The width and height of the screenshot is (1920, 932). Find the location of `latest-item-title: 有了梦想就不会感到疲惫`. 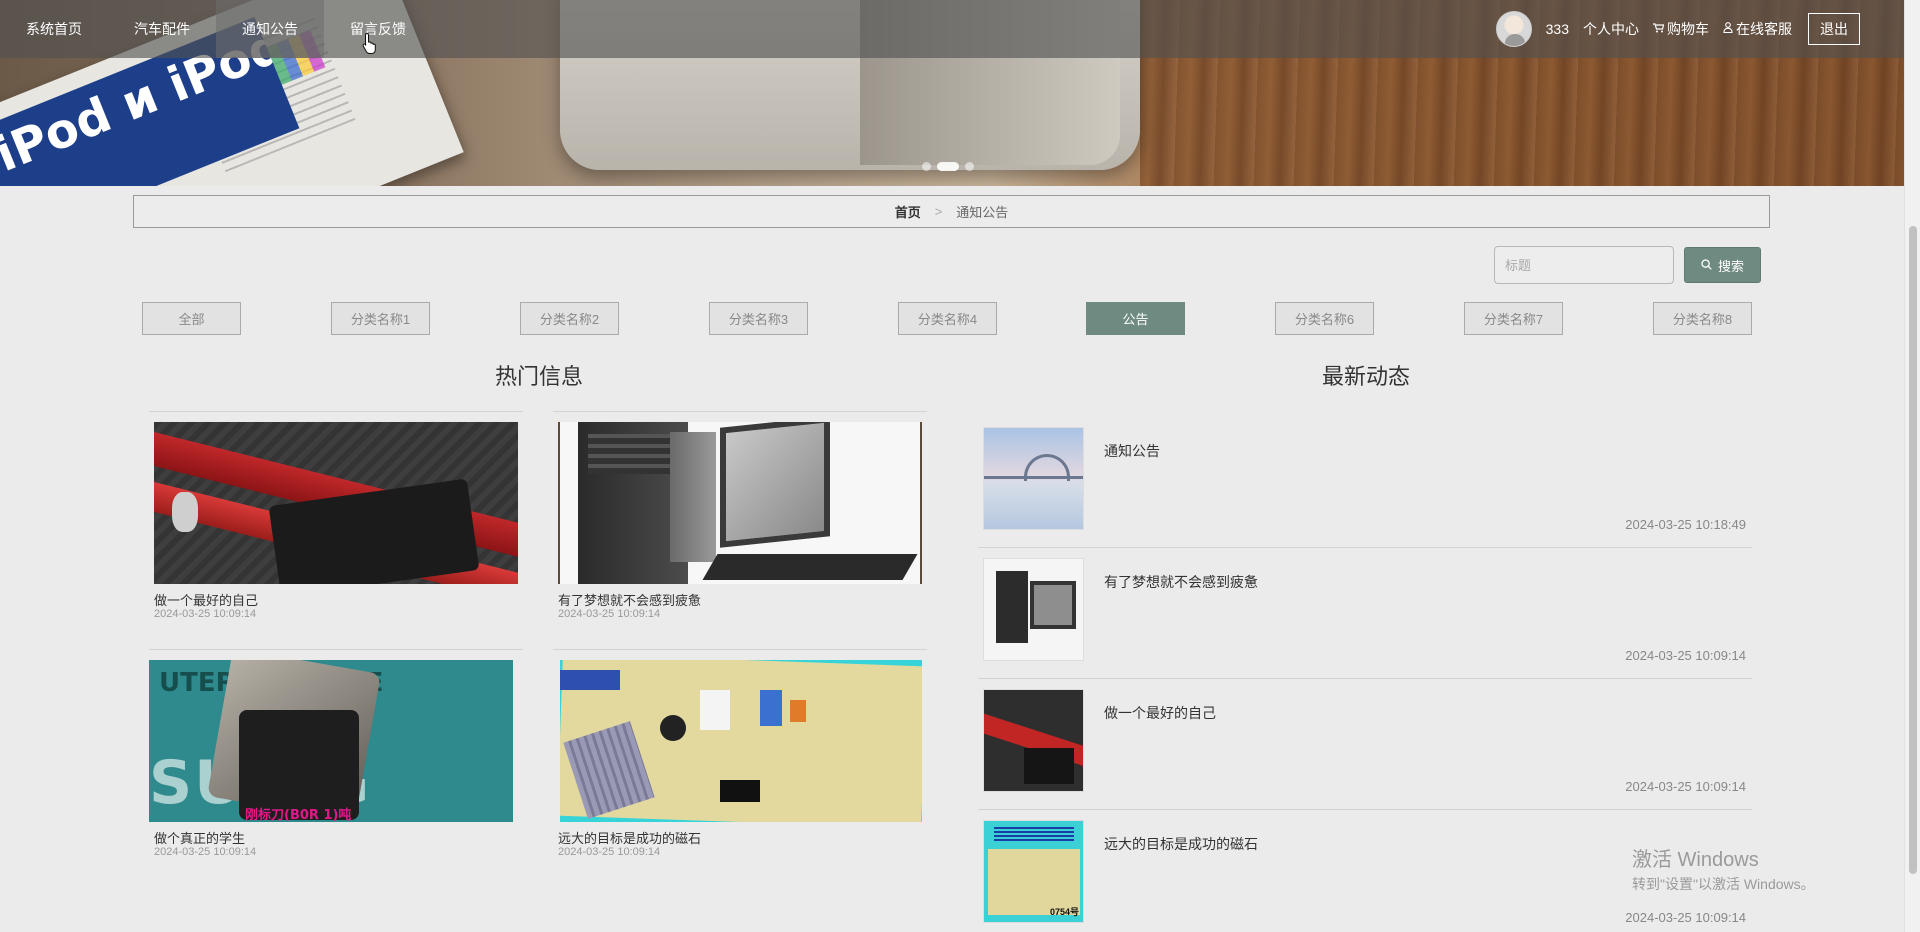

latest-item-title: 有了梦想就不会感到疲惫 is located at coordinates (1181, 582).